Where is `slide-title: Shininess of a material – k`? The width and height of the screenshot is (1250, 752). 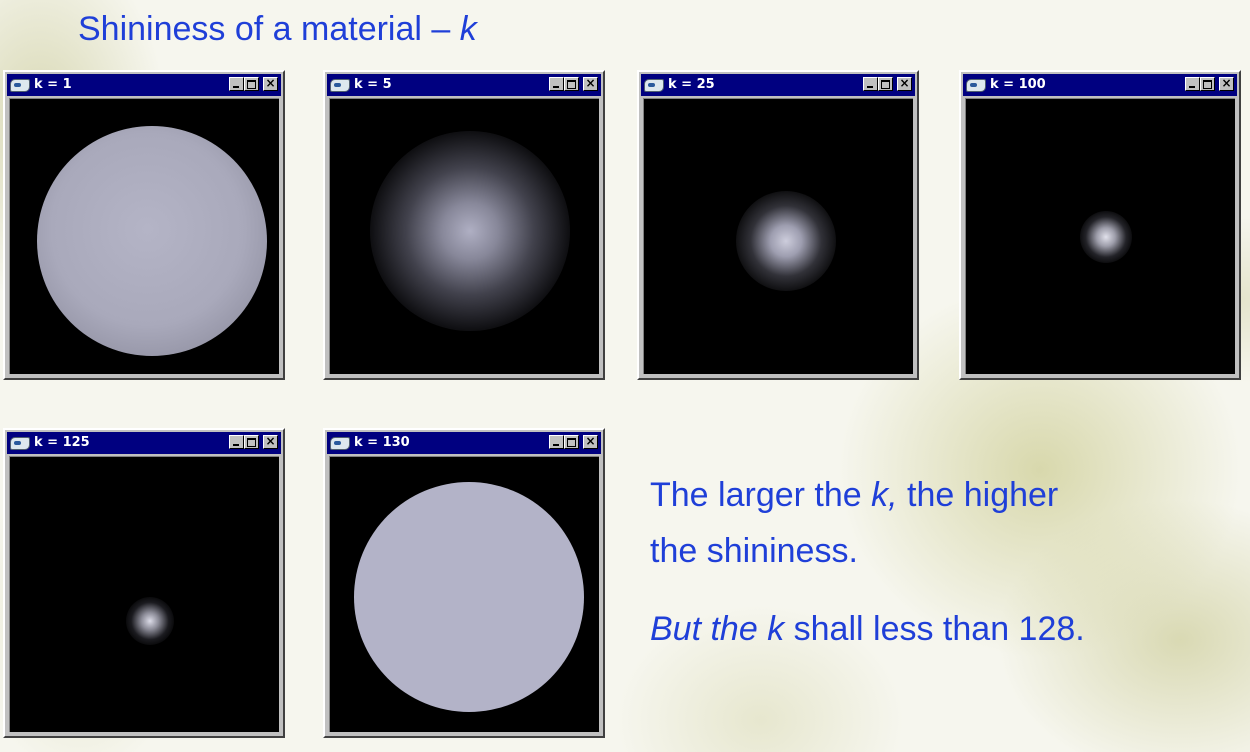 slide-title: Shininess of a material – k is located at coordinates (277, 29).